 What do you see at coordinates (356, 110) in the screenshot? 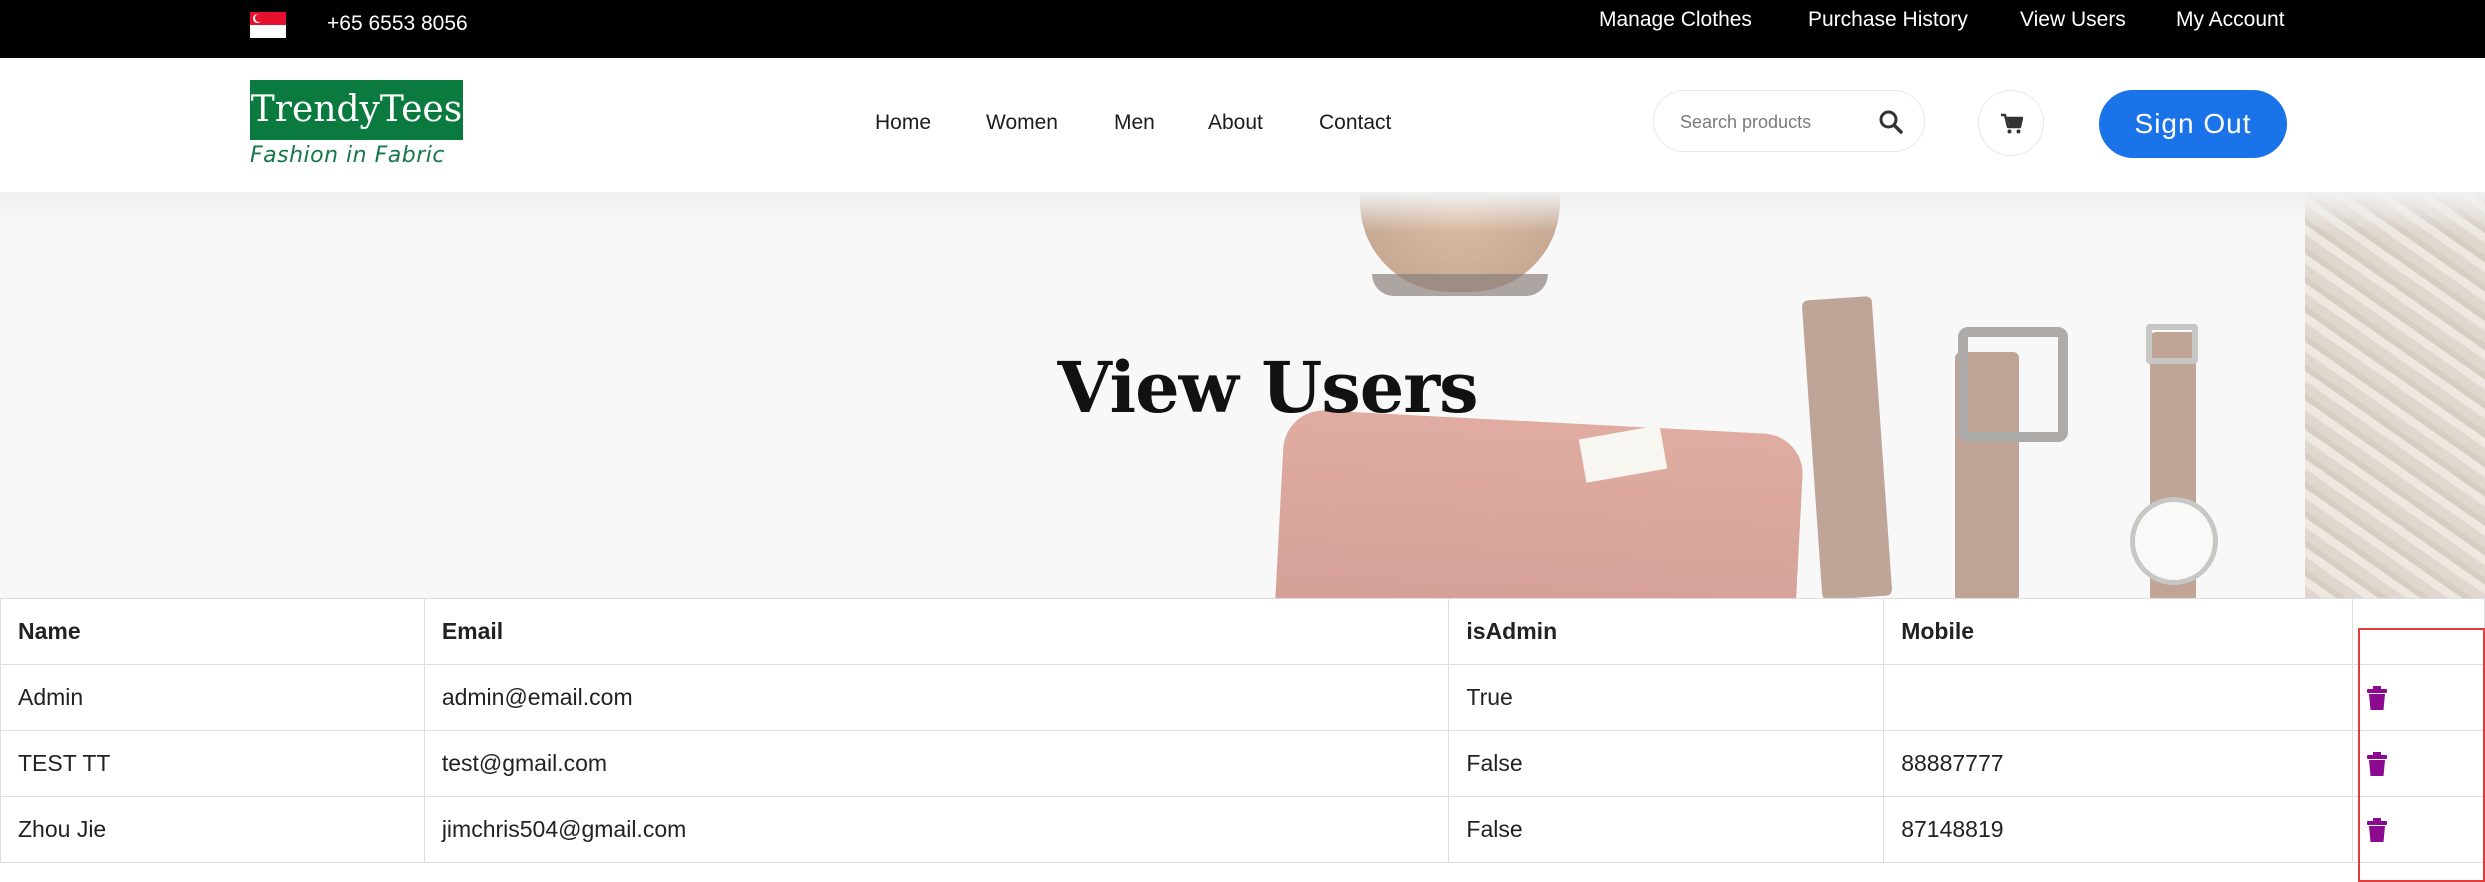
I see `logo-wordmark: TrendyTees` at bounding box center [356, 110].